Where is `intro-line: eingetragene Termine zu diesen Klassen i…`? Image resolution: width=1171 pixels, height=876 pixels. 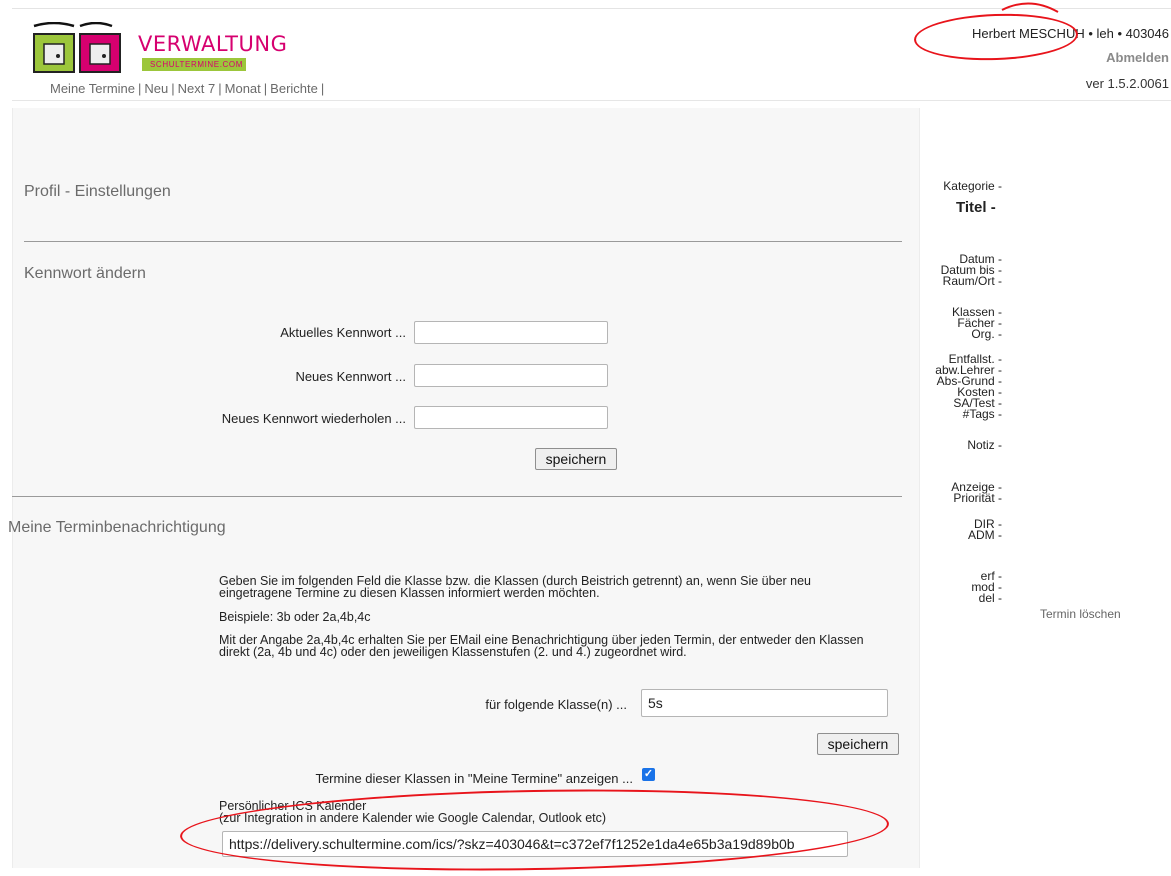 intro-line: eingetragene Termine zu diesen Klassen i… is located at coordinates (409, 593).